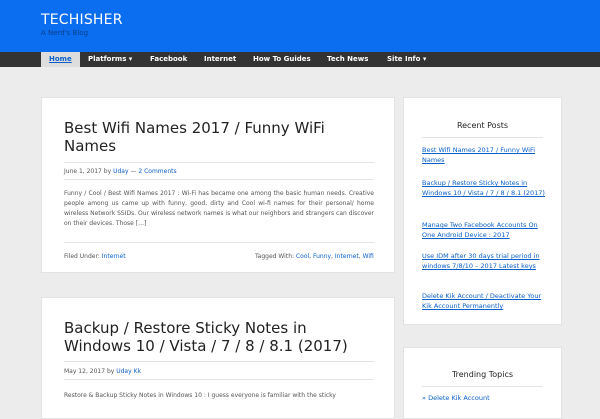  I want to click on nav-item-how-to-guides: How To Guides, so click(282, 59).